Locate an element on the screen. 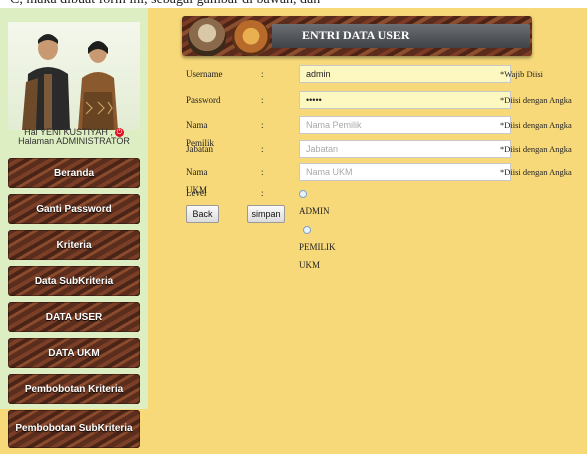  password-input: ••••• is located at coordinates (405, 100).